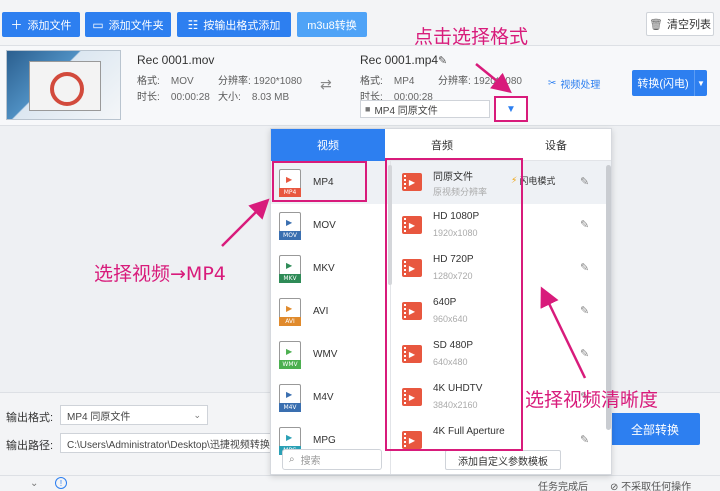  I want to click on convert-button: 转换(闪电), so click(663, 83).